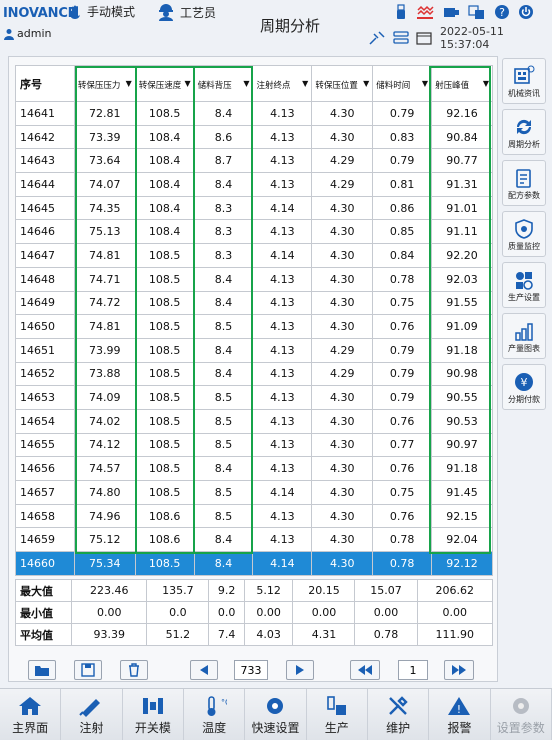 This screenshot has width=552, height=740. I want to click on table-row: 14660 75.34 108.5 8.4 4.14 4.30 0.78 92.12, so click(254, 563).